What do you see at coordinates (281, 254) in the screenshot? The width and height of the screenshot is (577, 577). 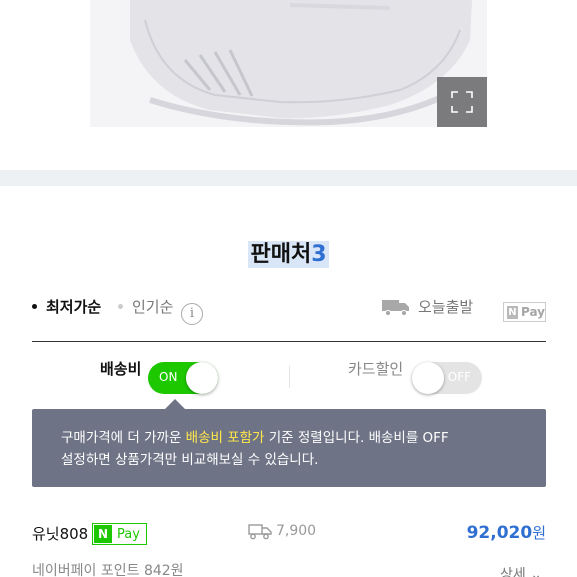 I see `seller-title-text: 판매처` at bounding box center [281, 254].